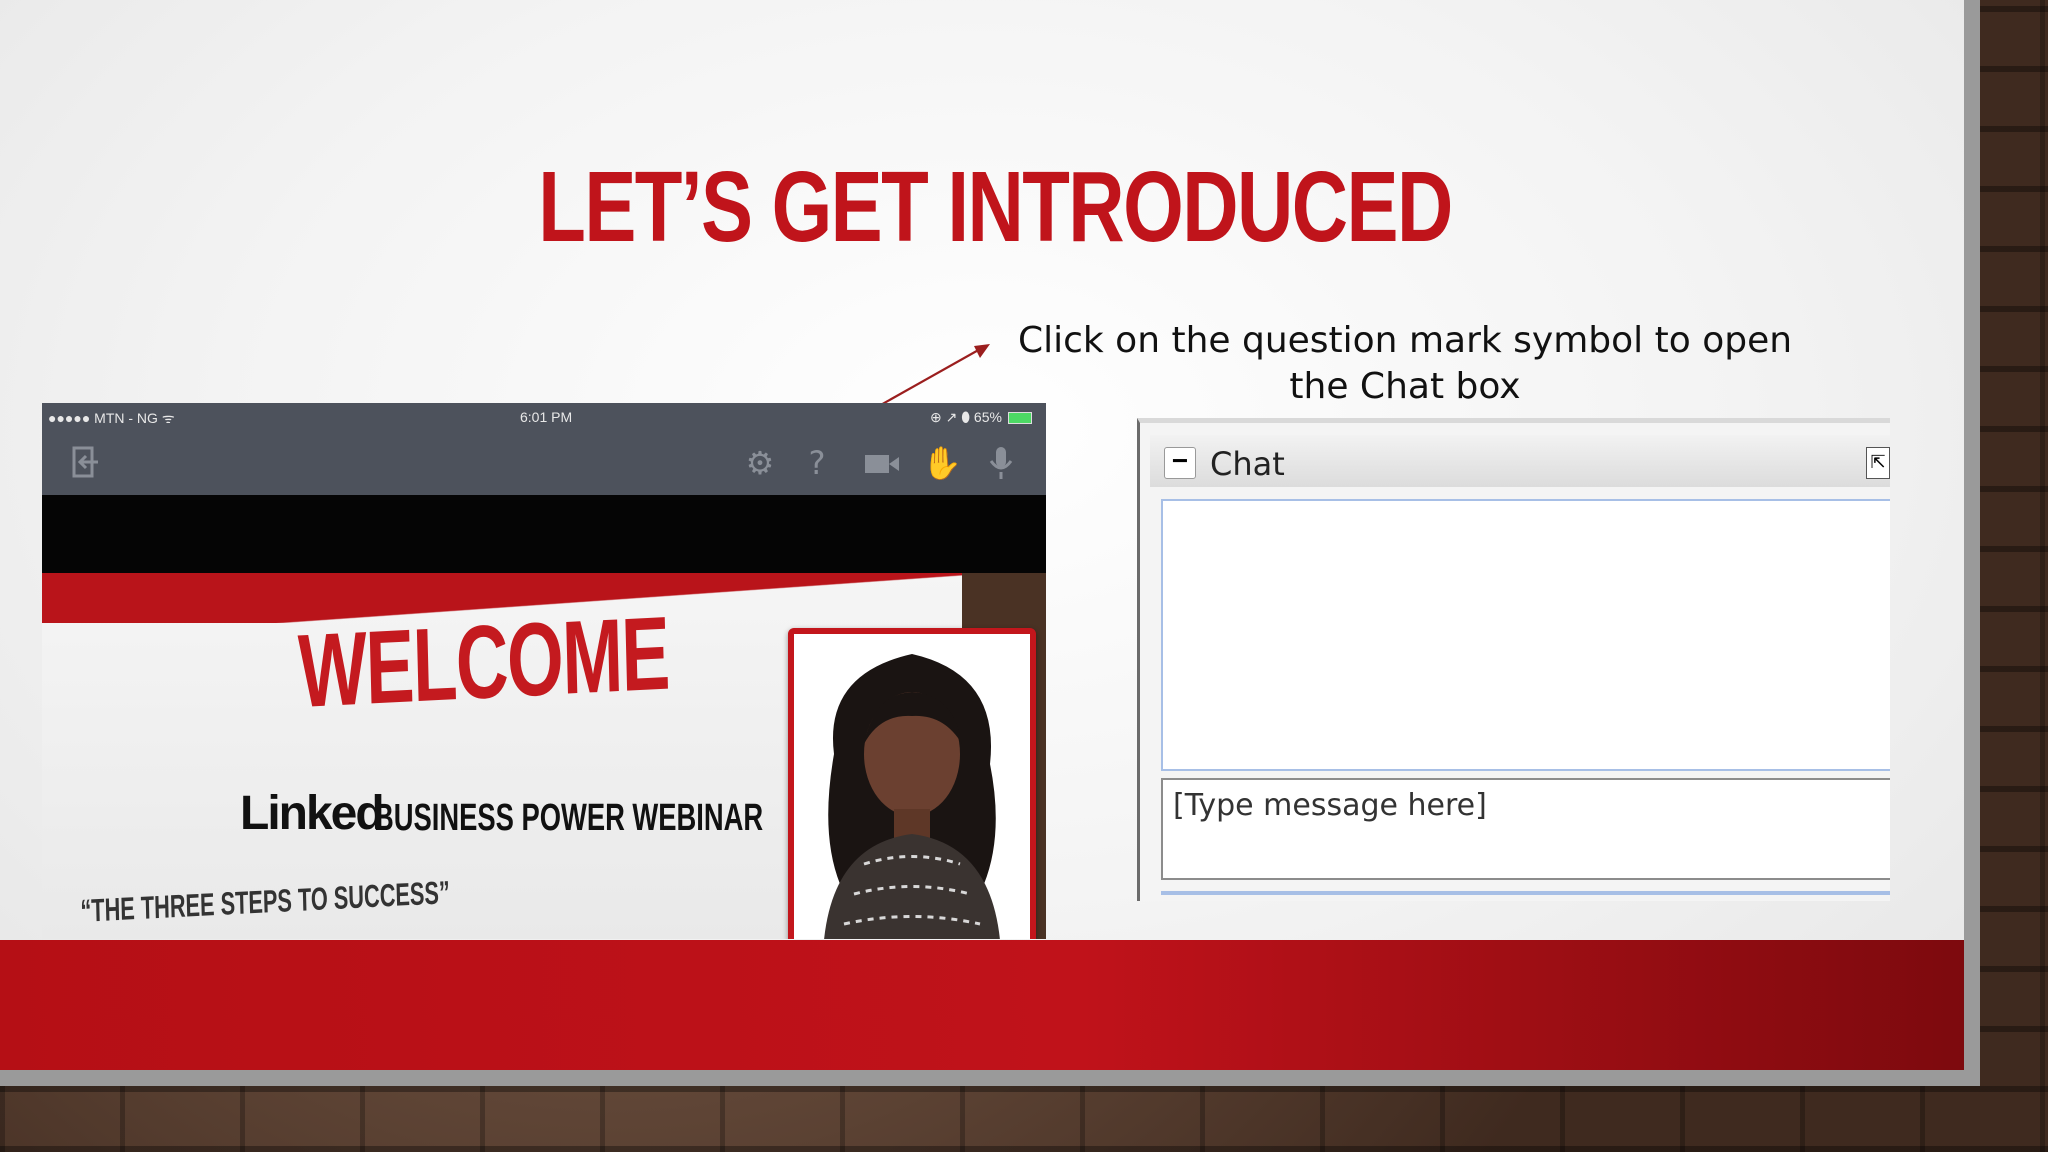 Image resolution: width=2048 pixels, height=1152 pixels. What do you see at coordinates (312, 813) in the screenshot?
I see `linked-logo-text: Linked` at bounding box center [312, 813].